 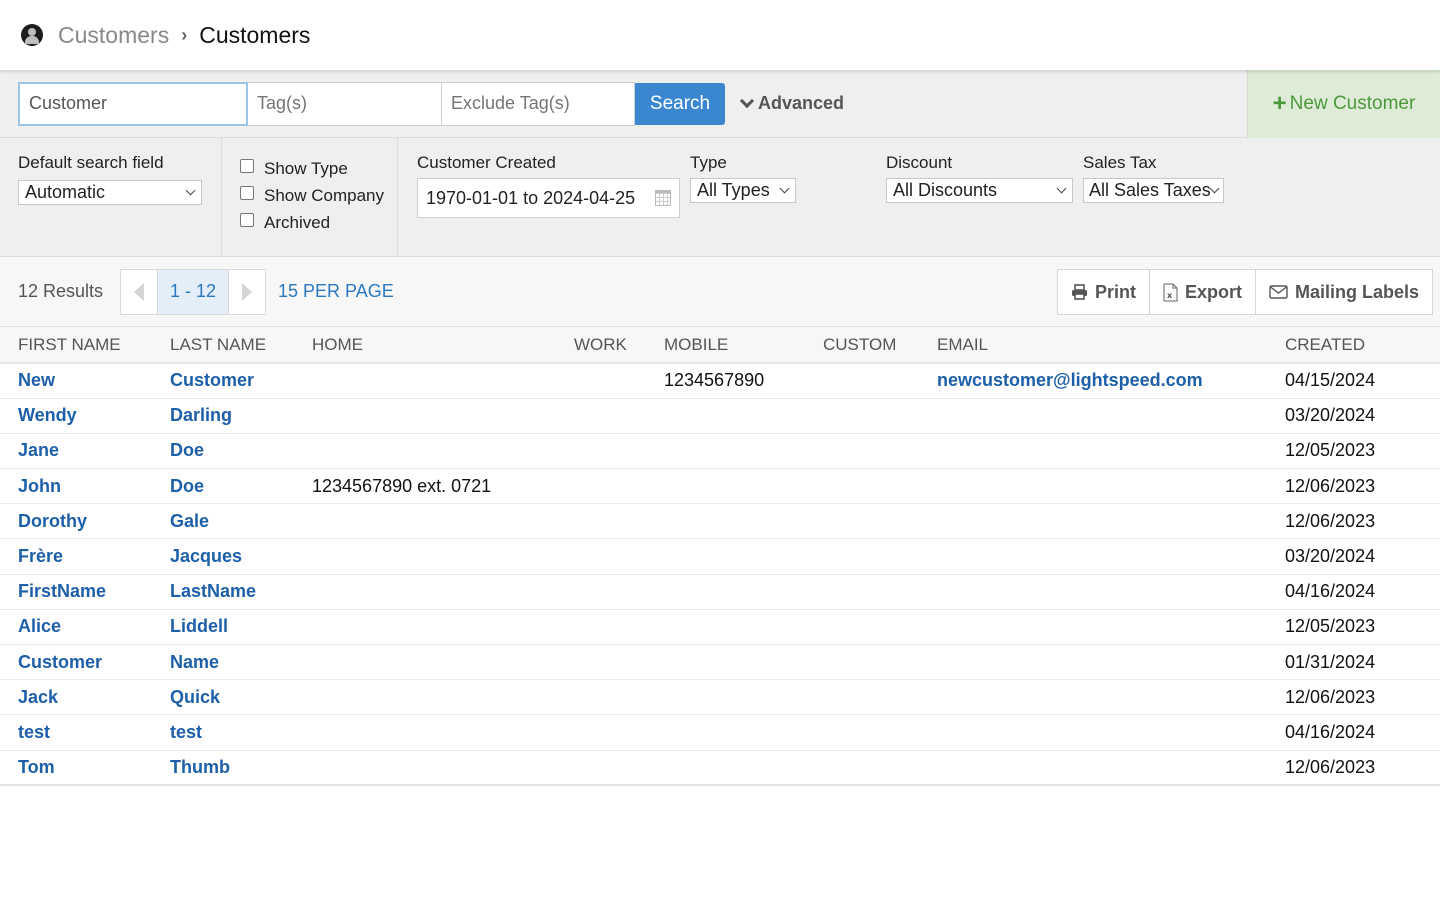 I want to click on archived-option: Archived, so click(x=318, y=222).